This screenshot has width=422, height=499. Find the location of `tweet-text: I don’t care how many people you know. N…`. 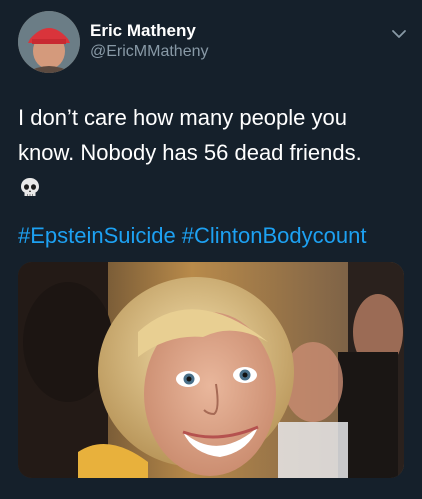

tweet-text: I don’t care how many people you know. N… is located at coordinates (214, 135).